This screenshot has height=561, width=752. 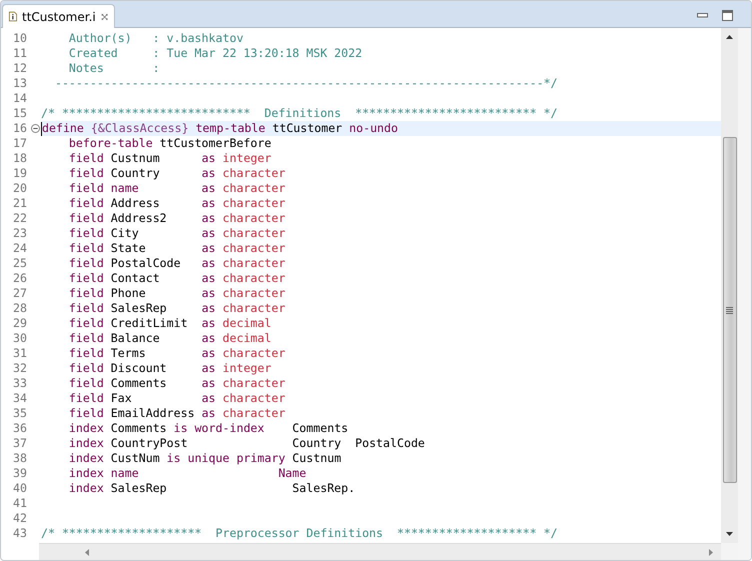 What do you see at coordinates (20, 248) in the screenshot?
I see `line-number: 24` at bounding box center [20, 248].